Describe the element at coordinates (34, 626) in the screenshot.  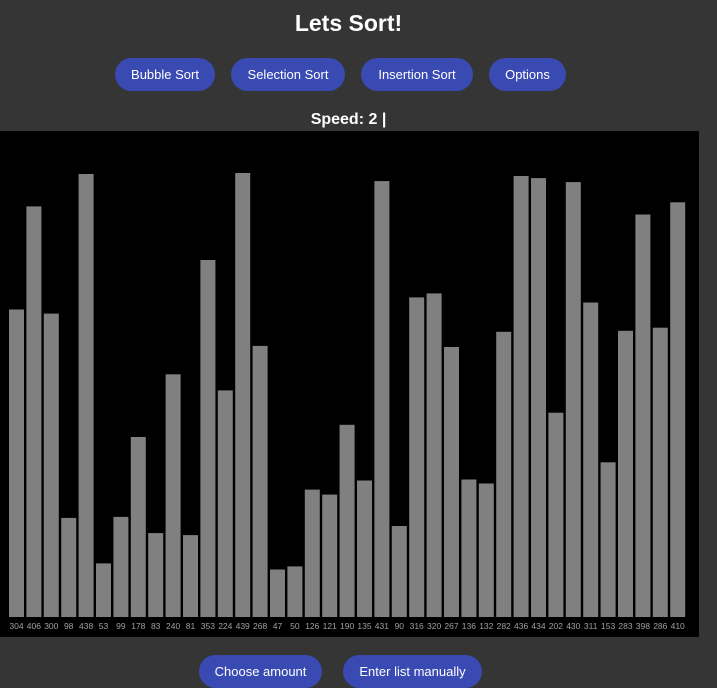
I see `bar-value-label: 406` at that location.